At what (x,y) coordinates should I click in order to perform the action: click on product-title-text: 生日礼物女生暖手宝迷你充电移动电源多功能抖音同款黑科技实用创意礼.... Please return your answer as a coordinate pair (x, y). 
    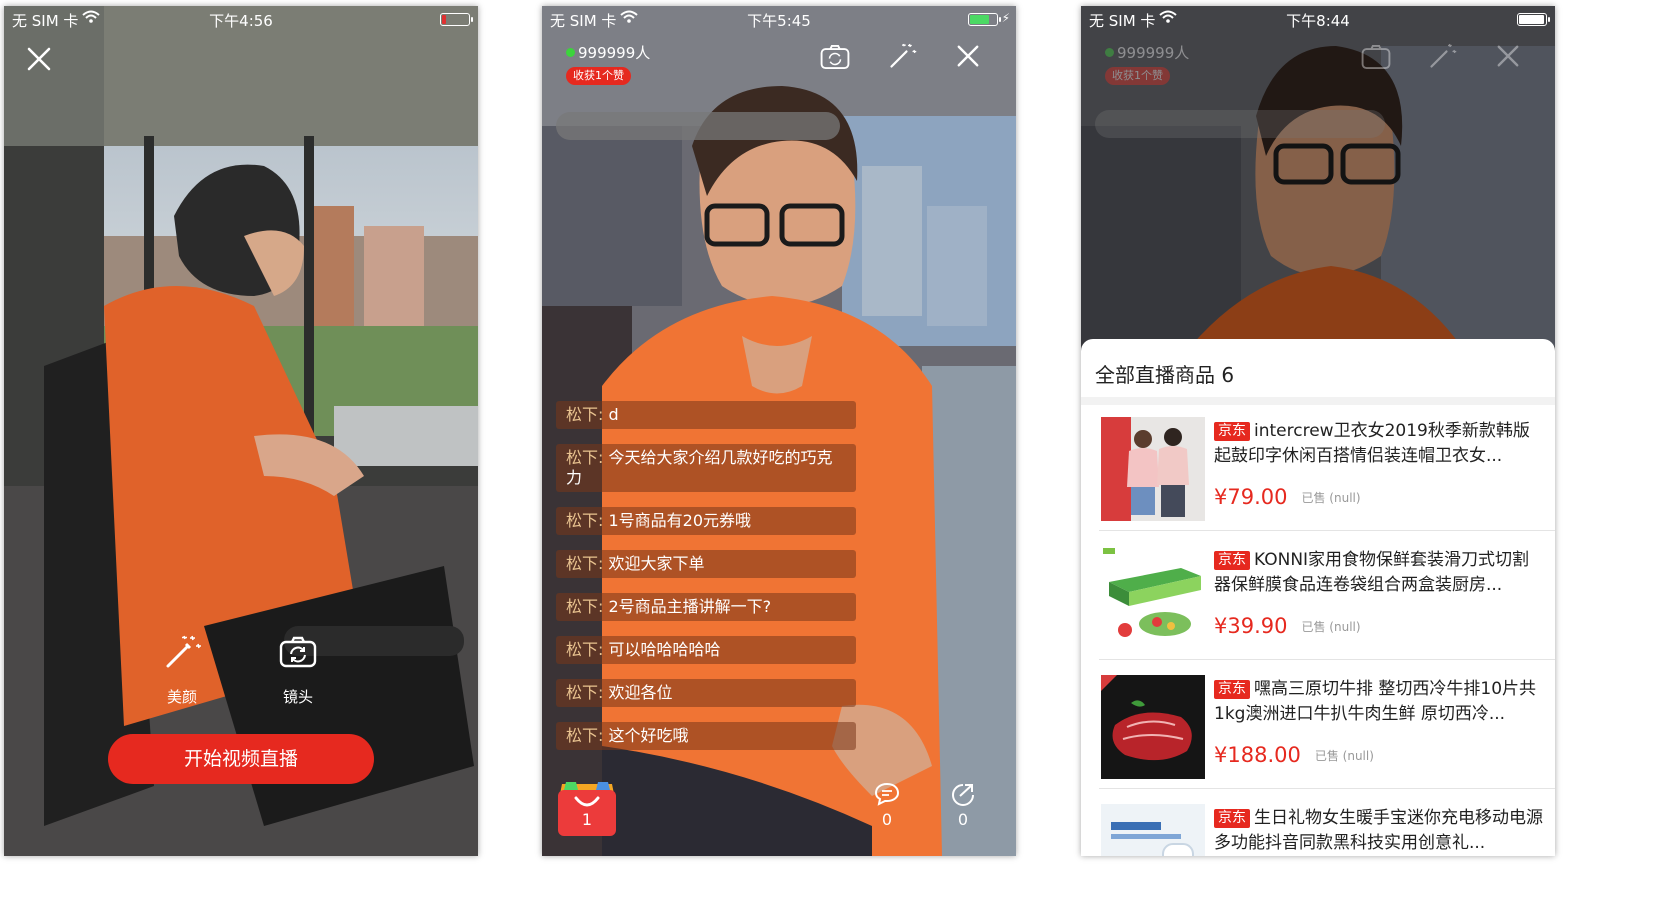
    Looking at the image, I should click on (1378, 830).